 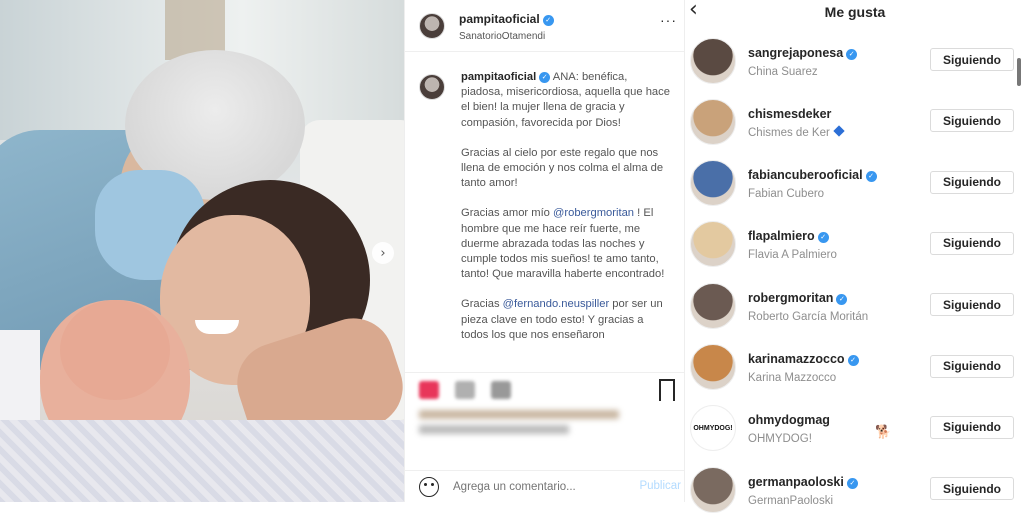 What do you see at coordinates (499, 19) in the screenshot?
I see `author-username: pampitaoficial` at bounding box center [499, 19].